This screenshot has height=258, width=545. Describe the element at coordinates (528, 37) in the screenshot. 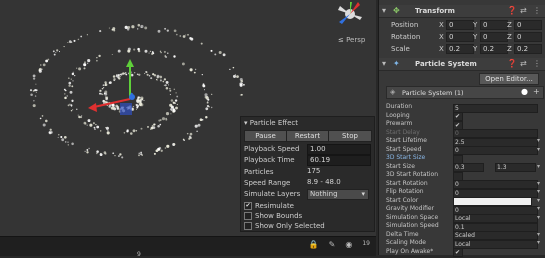

I see `rotation-z-field: 0` at that location.